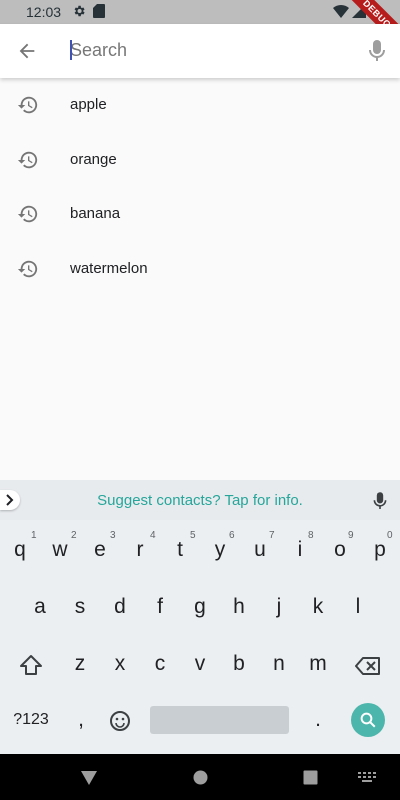  I want to click on key-z: z, so click(80, 664).